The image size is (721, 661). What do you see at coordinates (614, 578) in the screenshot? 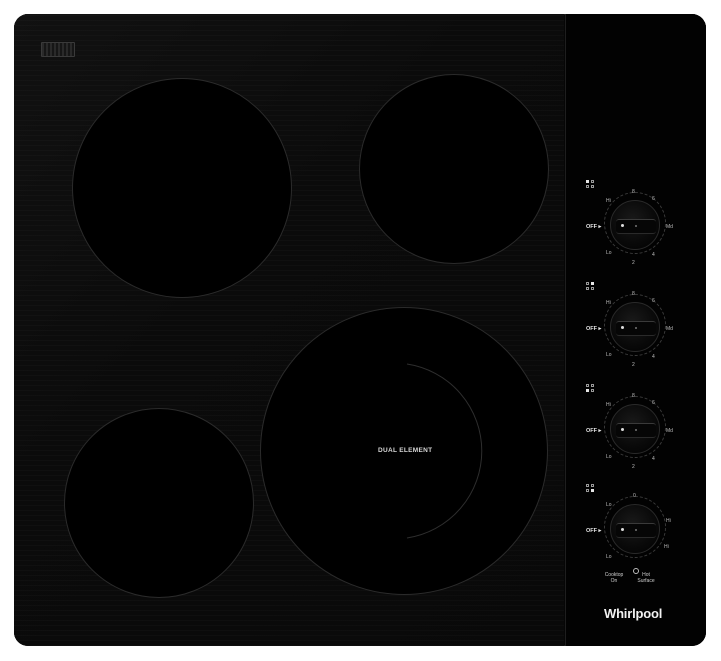
I see `cooktop-on-label: Cooktop On` at bounding box center [614, 578].